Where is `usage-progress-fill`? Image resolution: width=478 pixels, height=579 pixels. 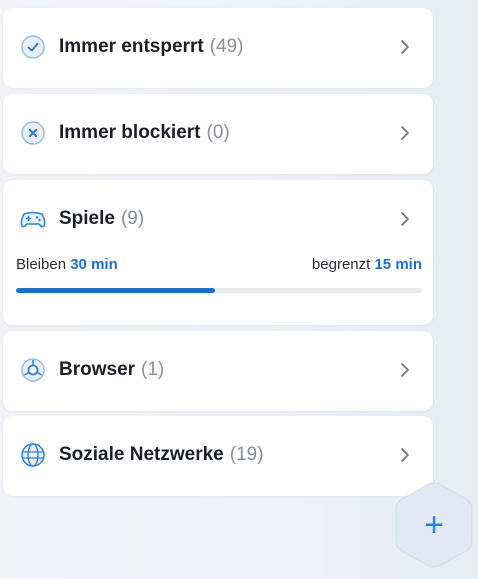
usage-progress-fill is located at coordinates (115, 290).